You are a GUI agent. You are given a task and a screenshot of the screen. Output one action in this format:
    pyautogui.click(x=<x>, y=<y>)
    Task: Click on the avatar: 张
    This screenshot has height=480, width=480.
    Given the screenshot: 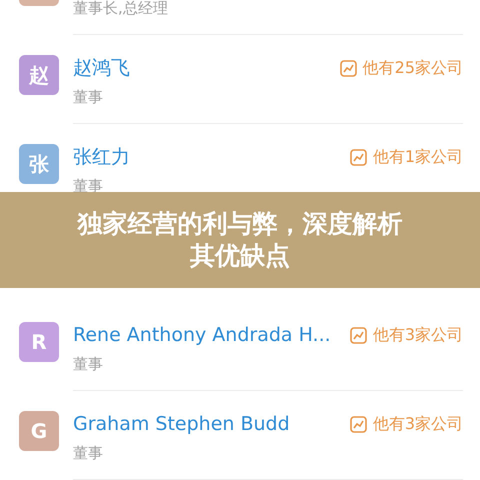 What is the action you would take?
    pyautogui.click(x=39, y=164)
    